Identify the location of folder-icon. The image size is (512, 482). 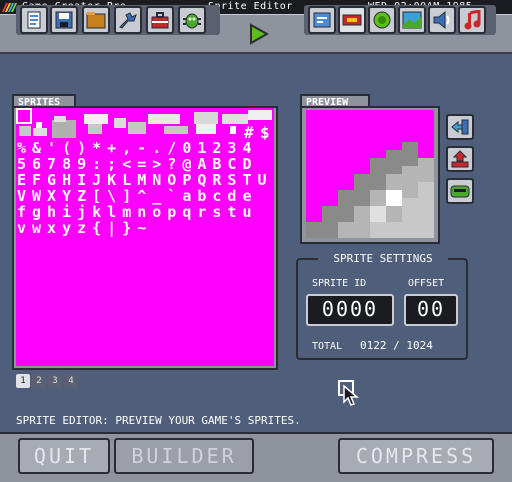
(96, 20).